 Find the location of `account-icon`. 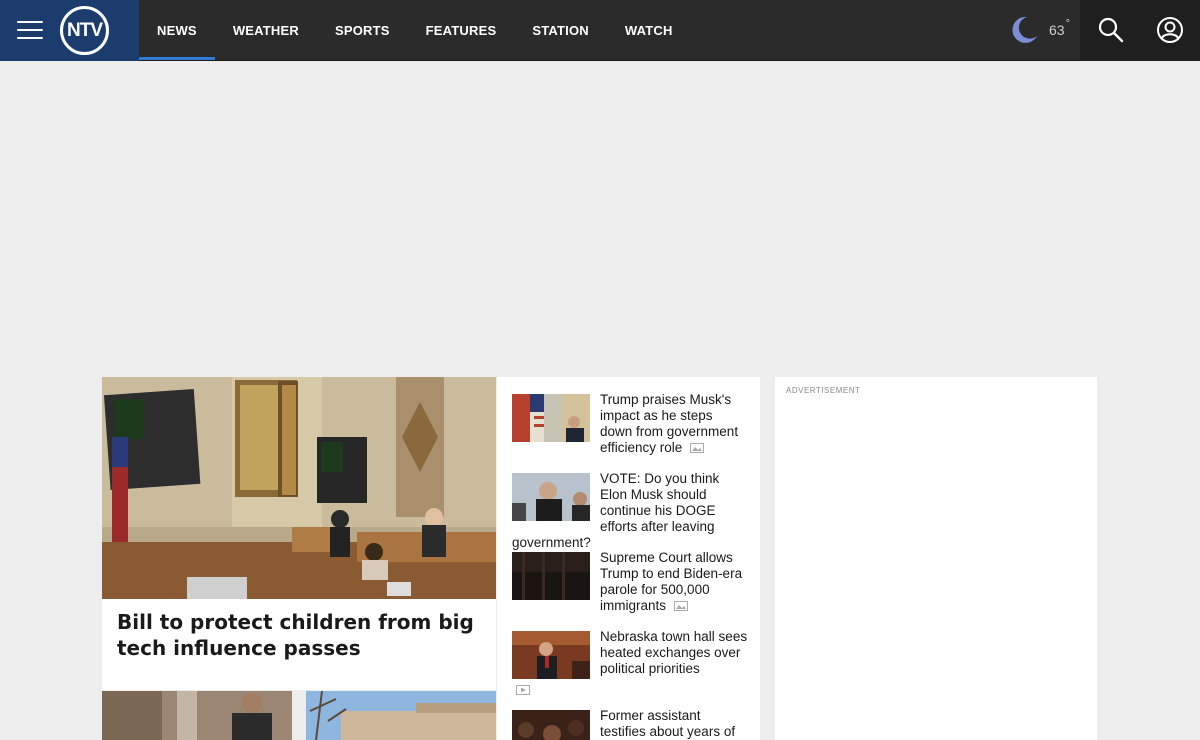

account-icon is located at coordinates (1170, 30).